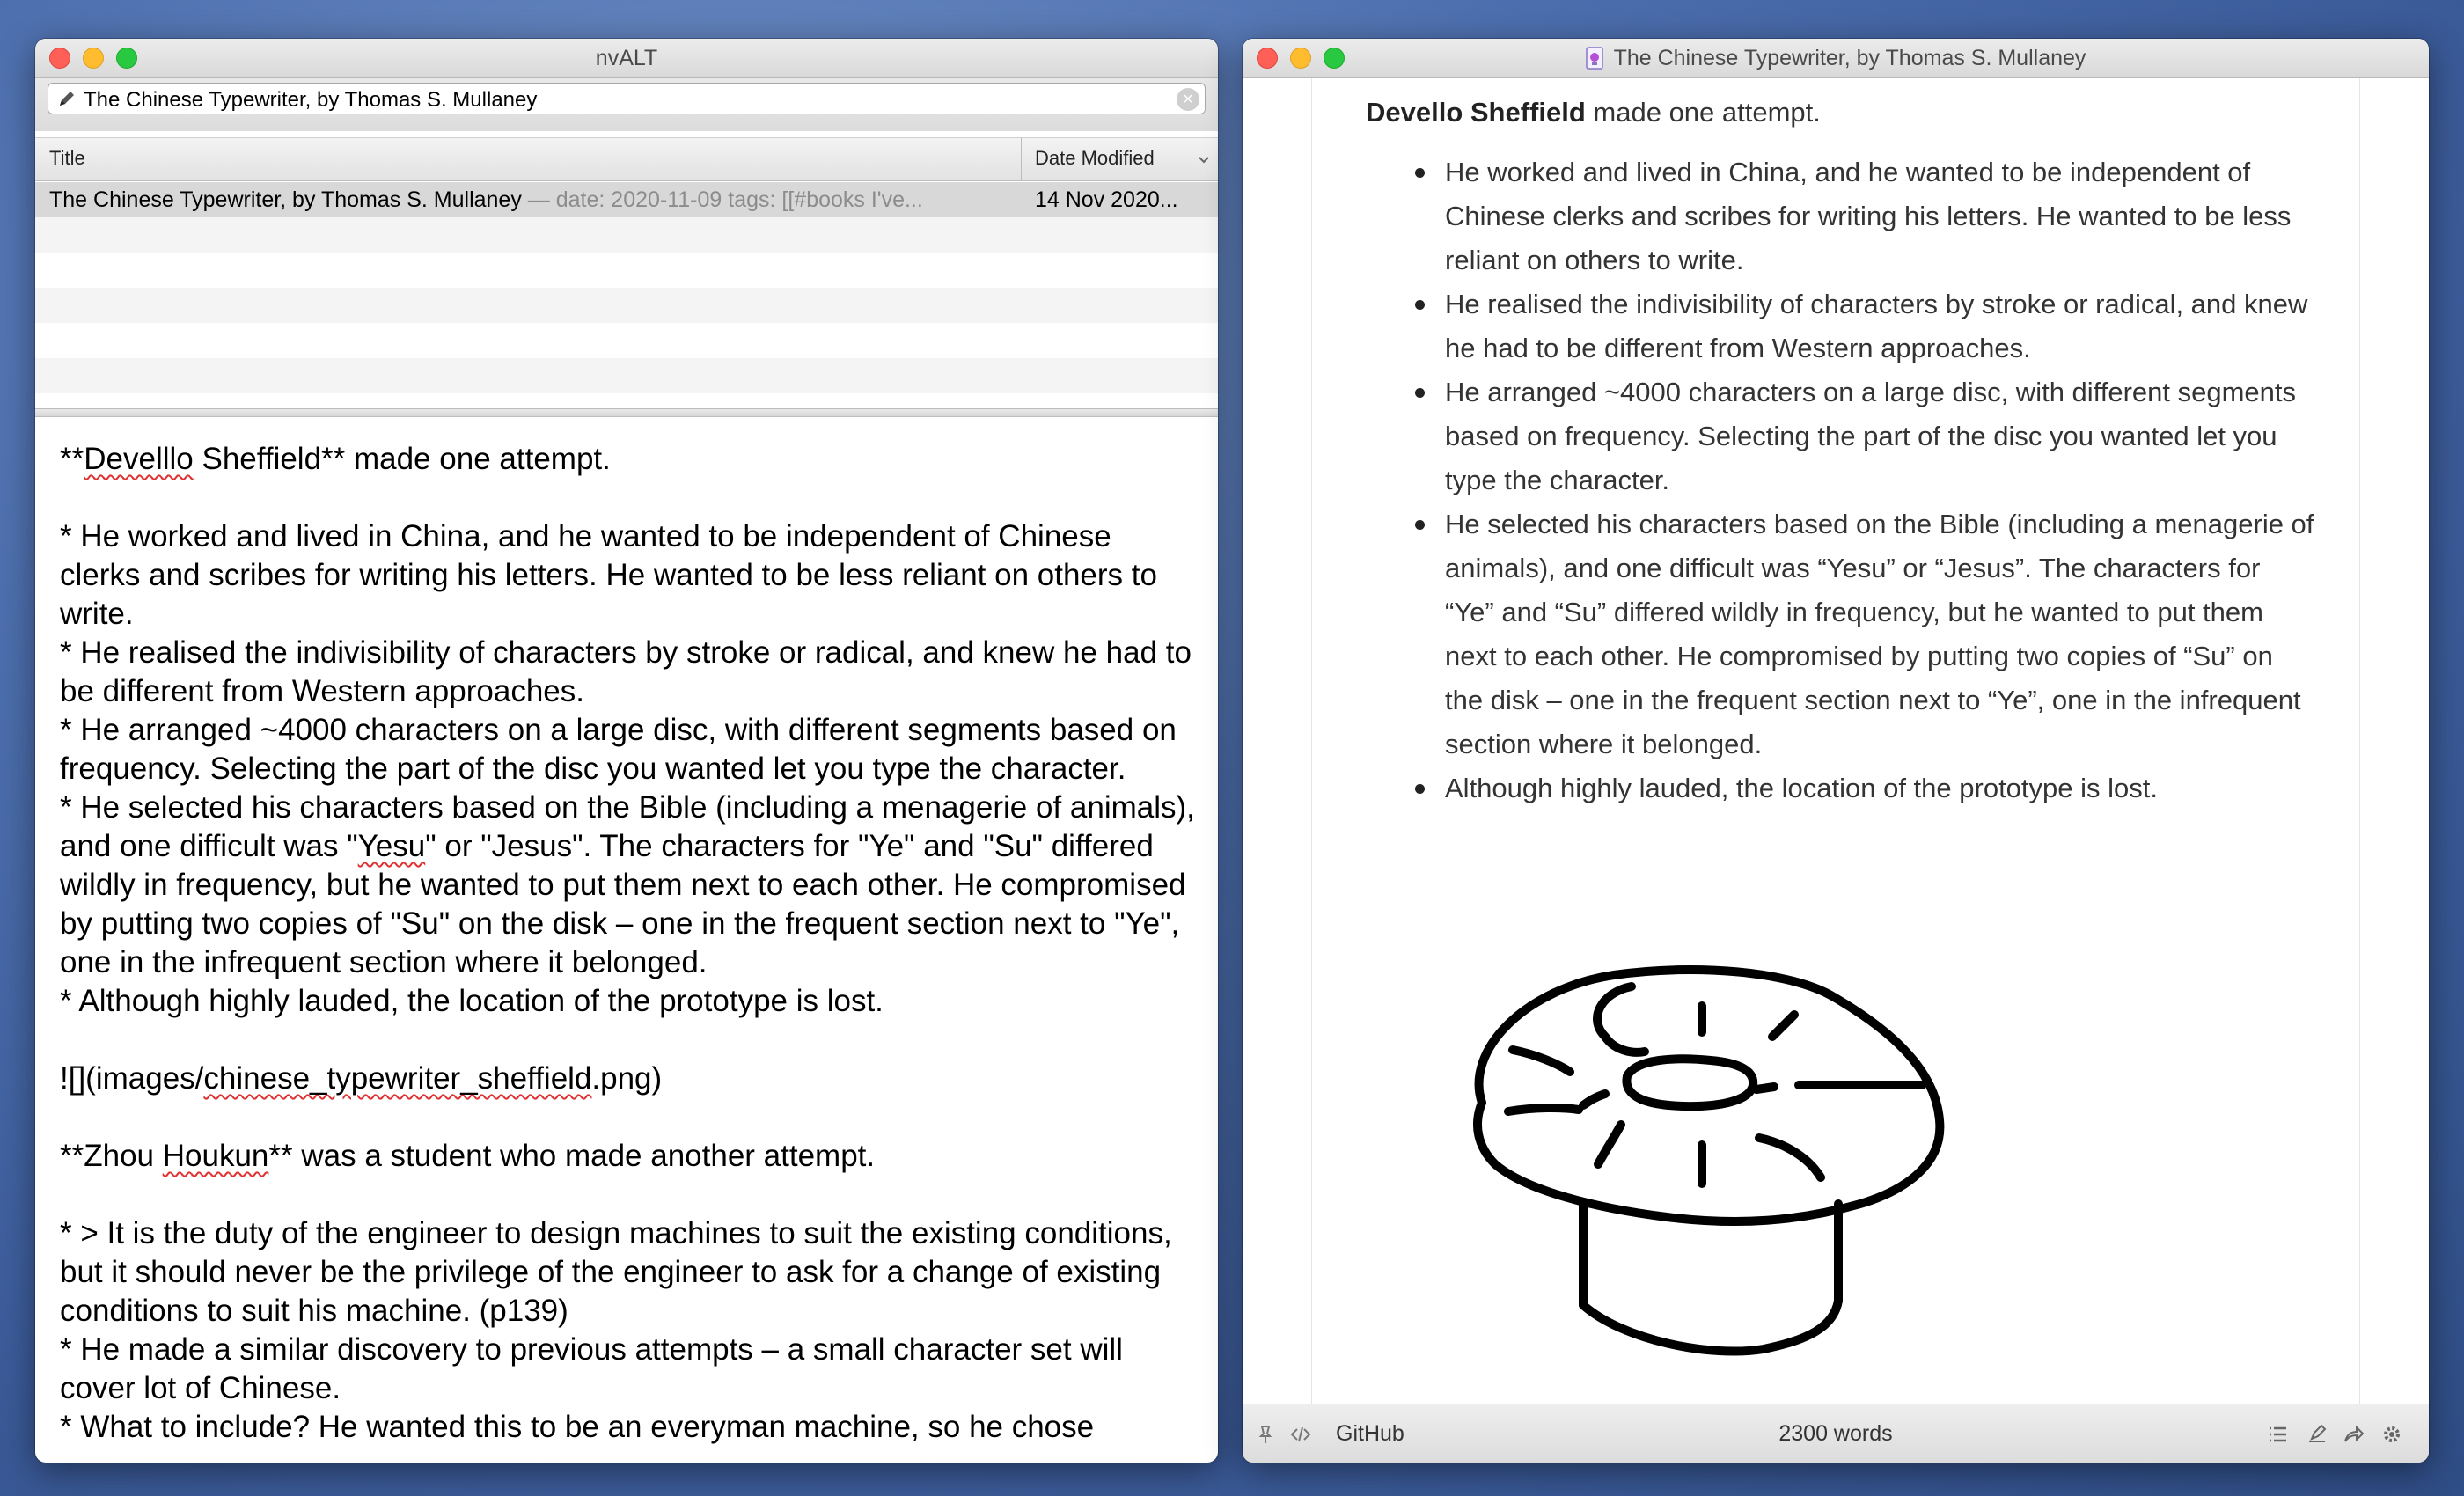  I want to click on status-bar: GitHub 2300 words, so click(1836, 1434).